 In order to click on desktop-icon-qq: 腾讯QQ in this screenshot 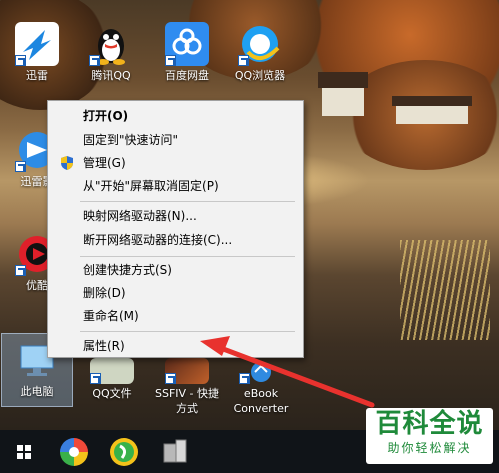, I will do `click(111, 52)`.